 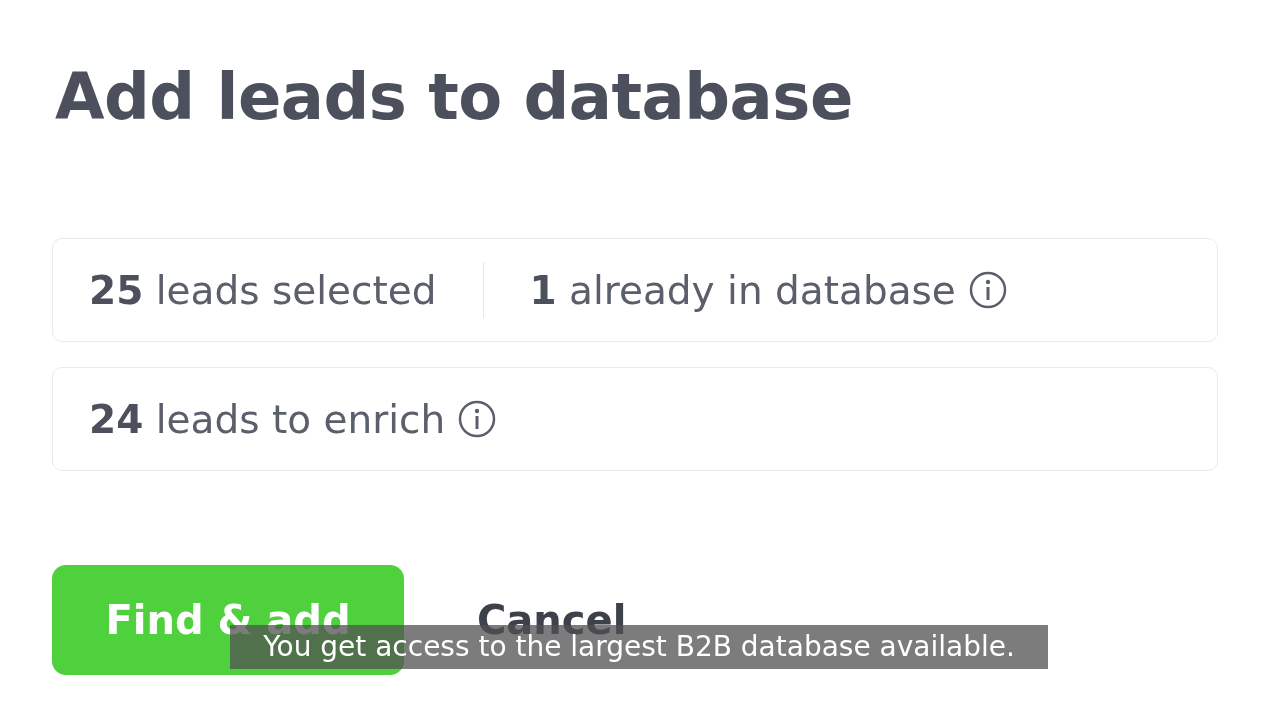 What do you see at coordinates (267, 419) in the screenshot?
I see `lead-count-text: 24 leads to enrich` at bounding box center [267, 419].